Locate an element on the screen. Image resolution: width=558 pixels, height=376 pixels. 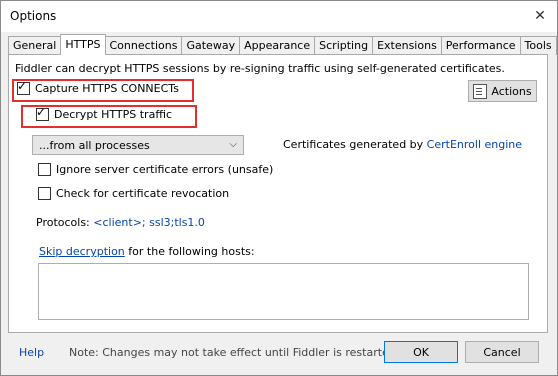
skip-decryption-text: for the following hosts: is located at coordinates (191, 251).